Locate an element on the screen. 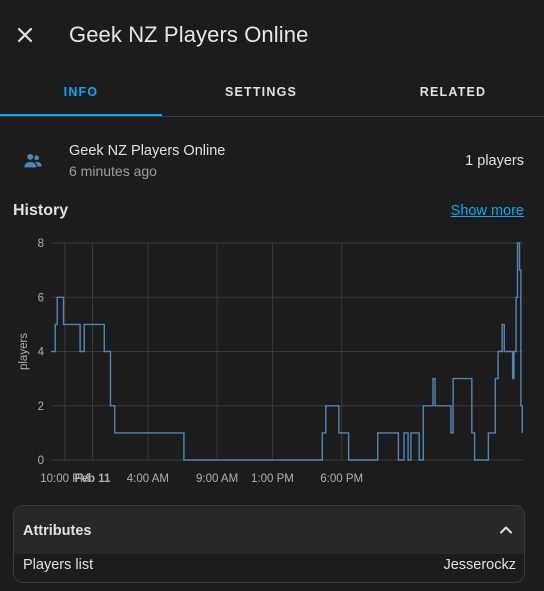 This screenshot has width=544, height=591. y-tick-label: 6 is located at coordinates (41, 298).